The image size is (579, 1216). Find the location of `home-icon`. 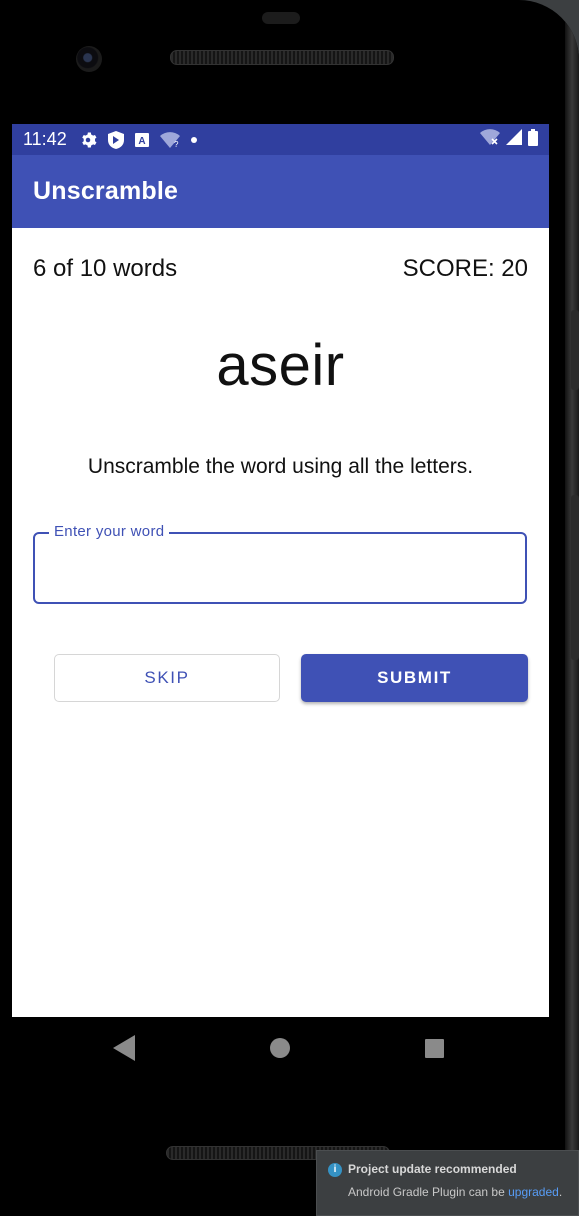

home-icon is located at coordinates (280, 1050).